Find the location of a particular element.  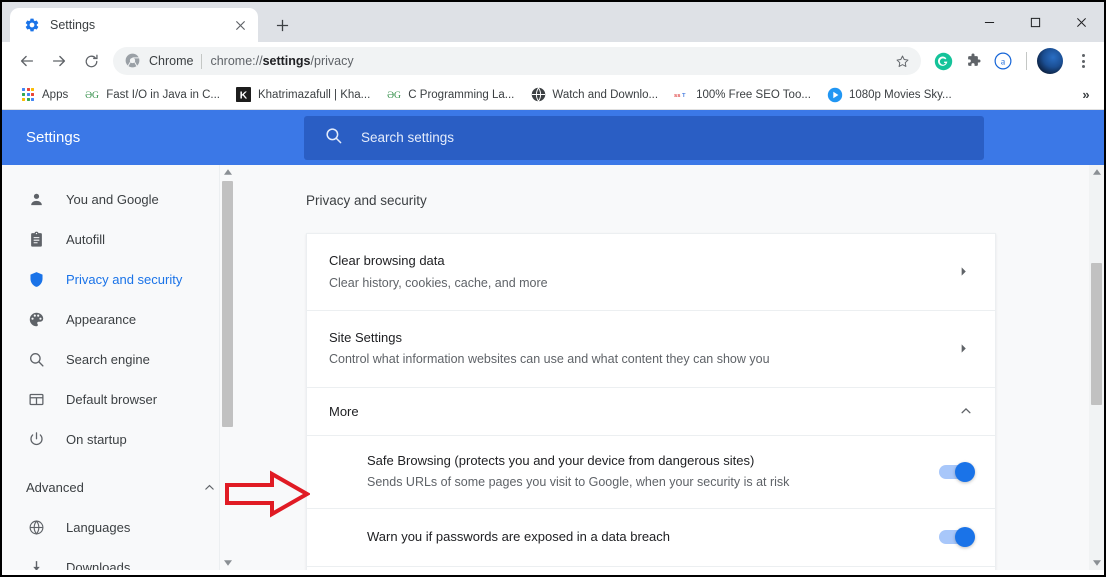

toggle-safe-browsing is located at coordinates (957, 471).